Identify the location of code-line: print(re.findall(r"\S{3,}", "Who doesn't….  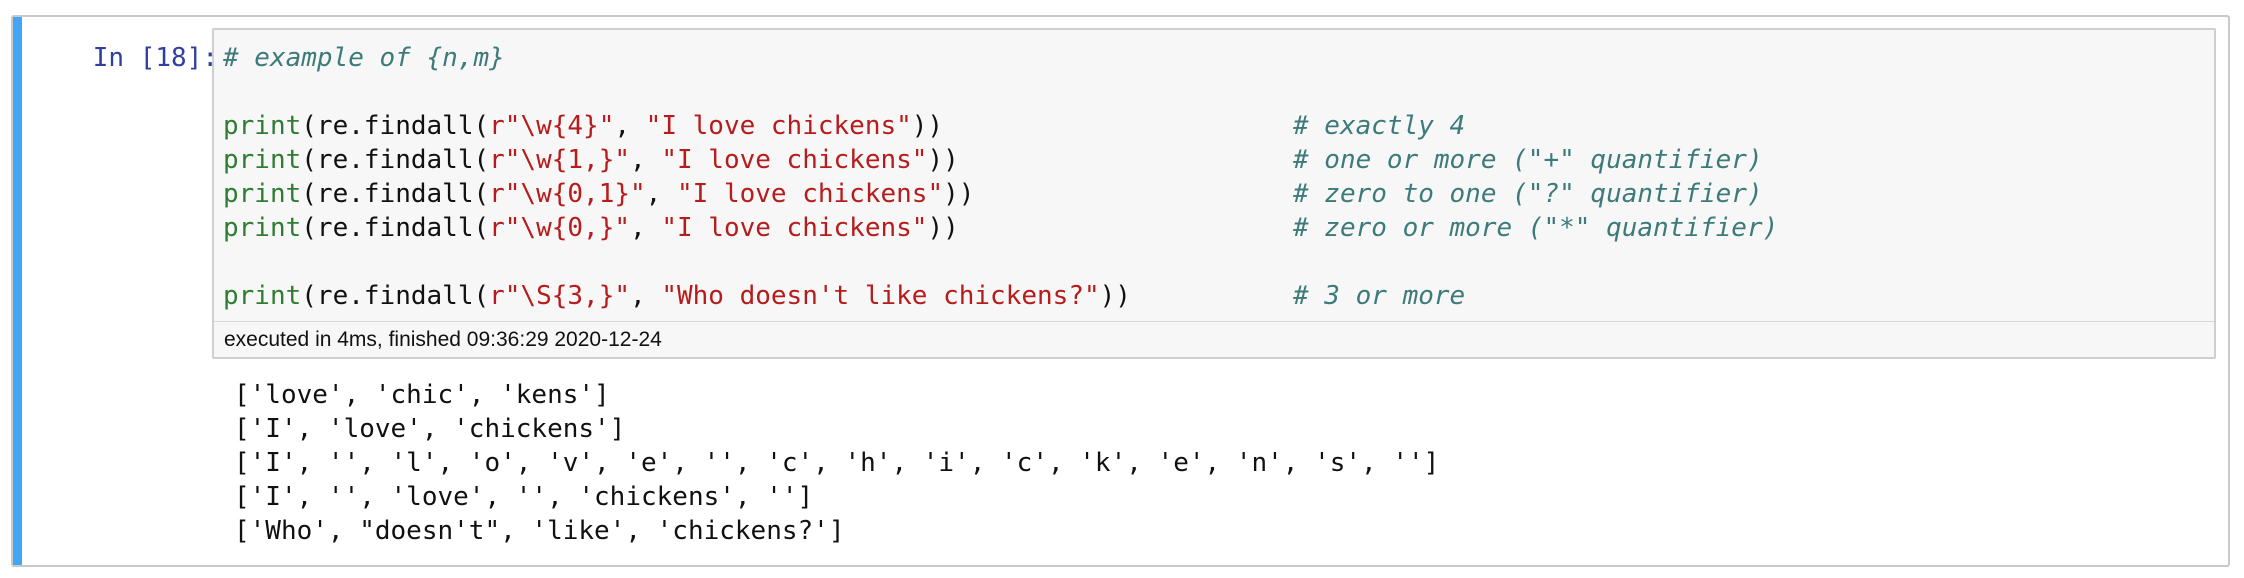
(844, 296).